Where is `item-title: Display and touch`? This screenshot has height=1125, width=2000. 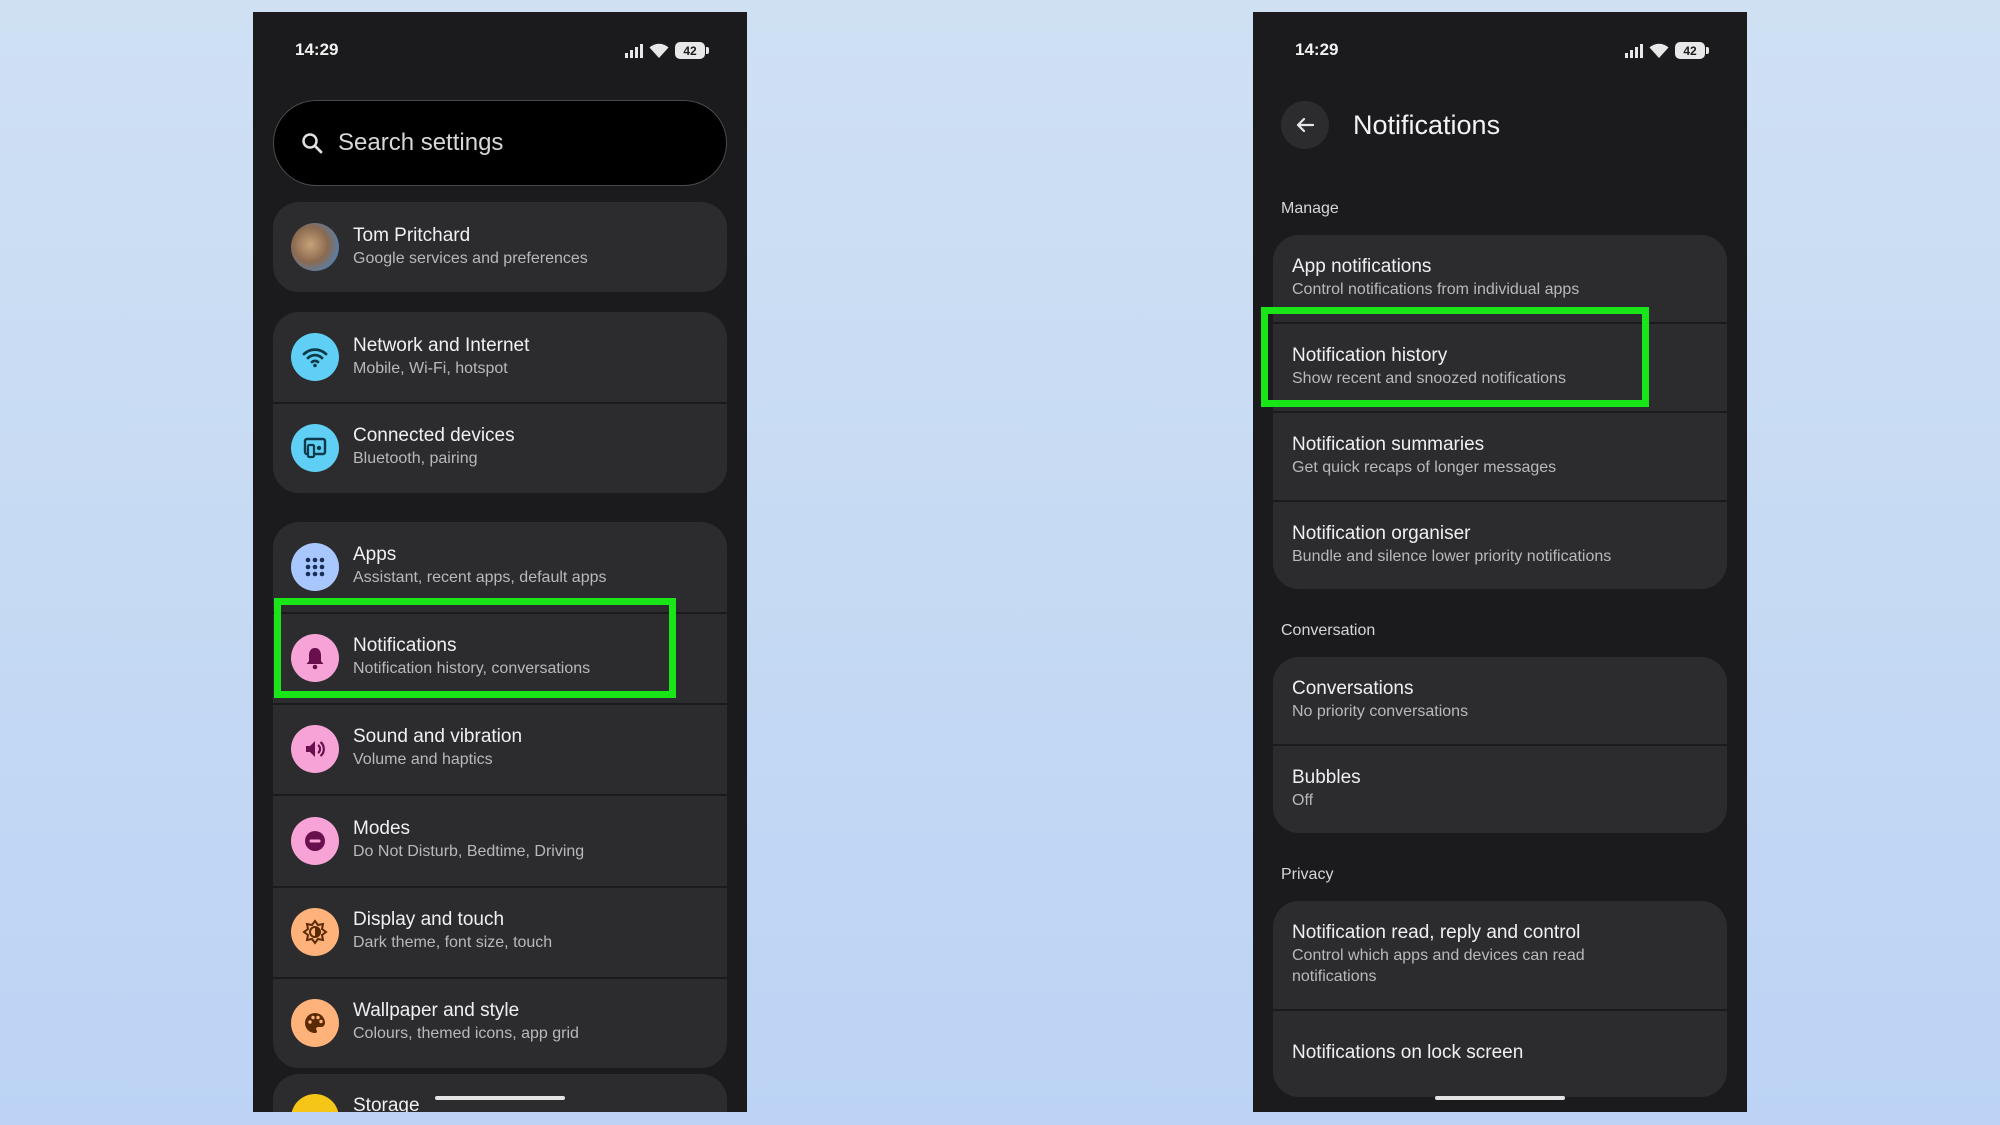 item-title: Display and touch is located at coordinates (429, 919).